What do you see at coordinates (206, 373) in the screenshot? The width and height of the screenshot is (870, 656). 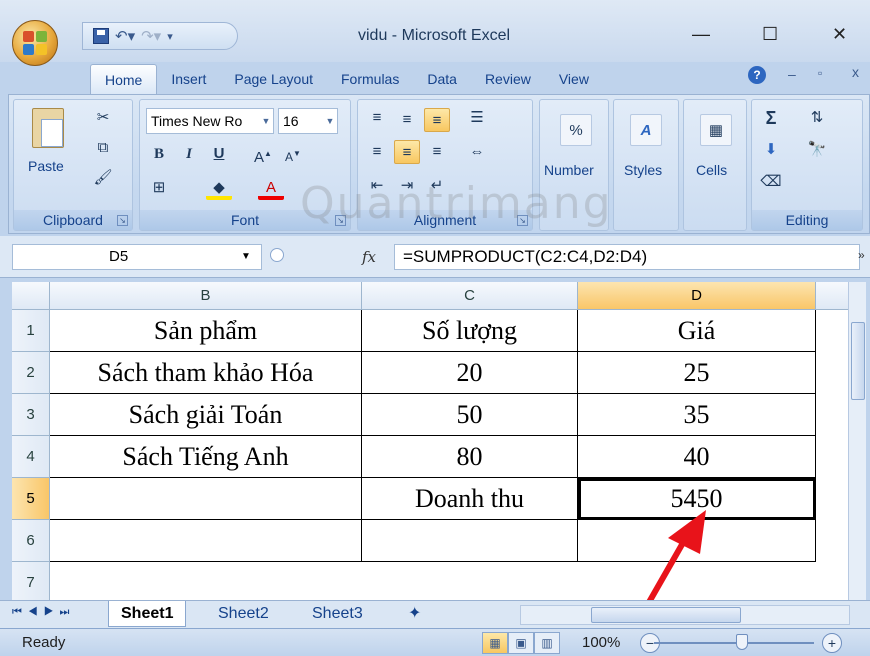 I see `cell-b2: Sách tham khảo Hóa` at bounding box center [206, 373].